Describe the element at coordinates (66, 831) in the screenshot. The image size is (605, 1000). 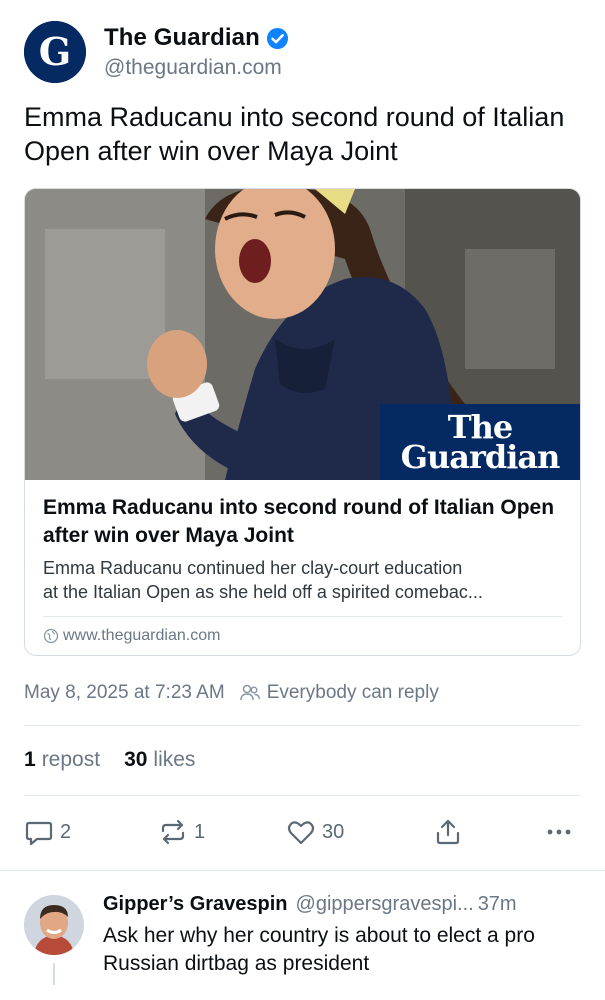
I see `reply-count: 2` at that location.